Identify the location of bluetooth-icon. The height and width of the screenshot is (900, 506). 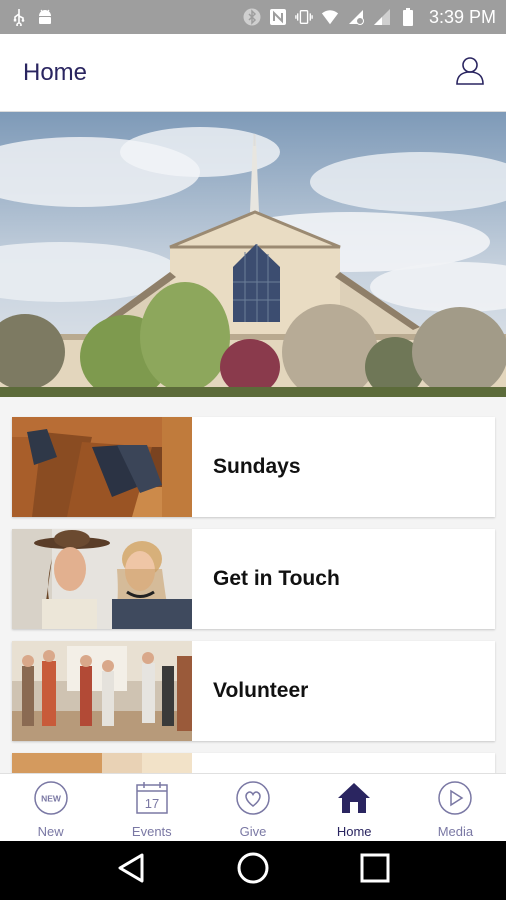
(252, 17).